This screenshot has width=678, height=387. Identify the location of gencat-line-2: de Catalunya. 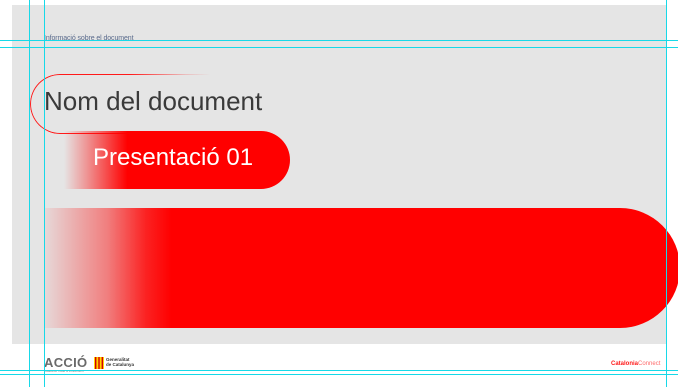
(120, 364).